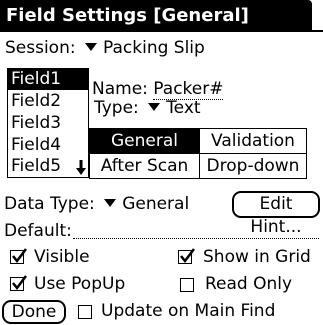 This screenshot has width=323, height=325. Describe the element at coordinates (40, 48) in the screenshot. I see `session-label: Session:` at that location.